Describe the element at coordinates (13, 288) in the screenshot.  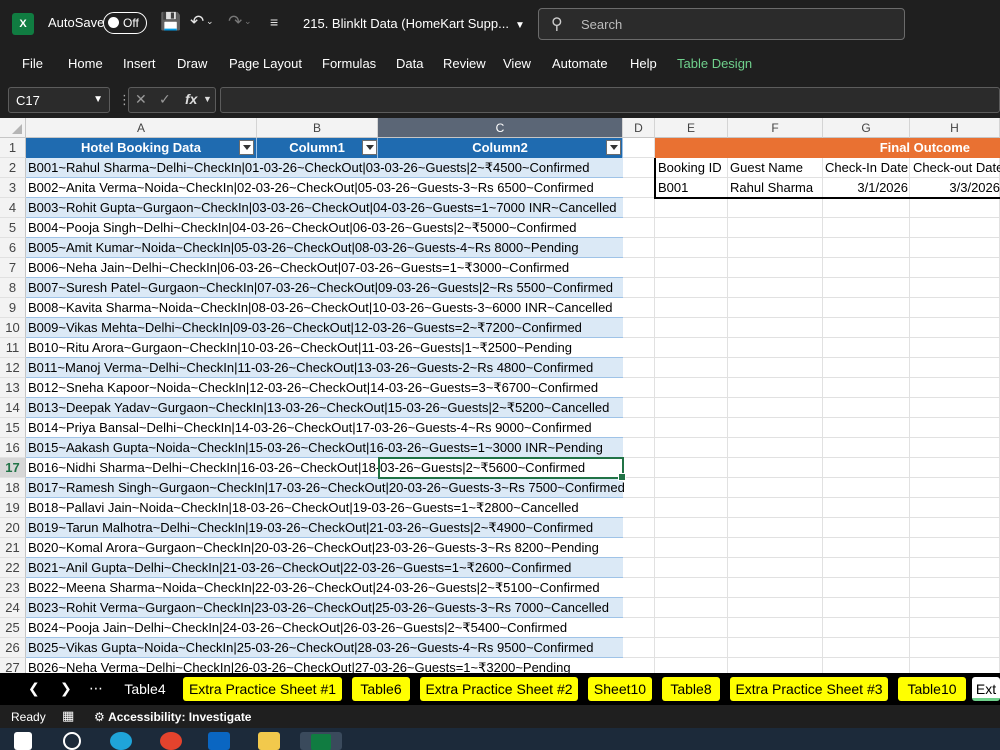
I see `row-header: 8` at that location.